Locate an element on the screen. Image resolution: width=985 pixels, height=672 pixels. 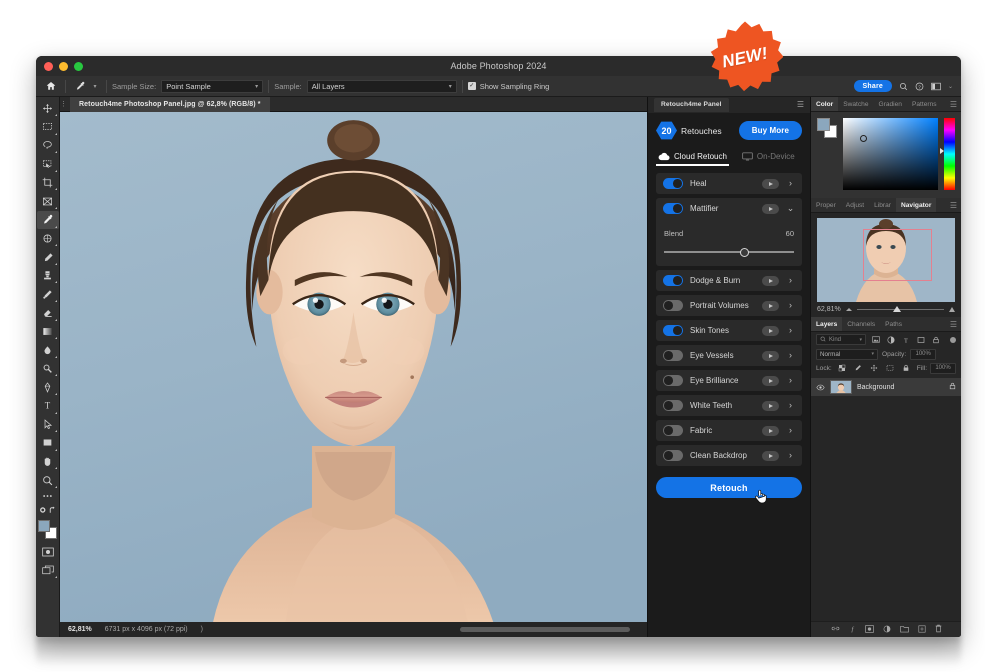
feature-row-heal: Heal › is located at coordinates (729, 183).